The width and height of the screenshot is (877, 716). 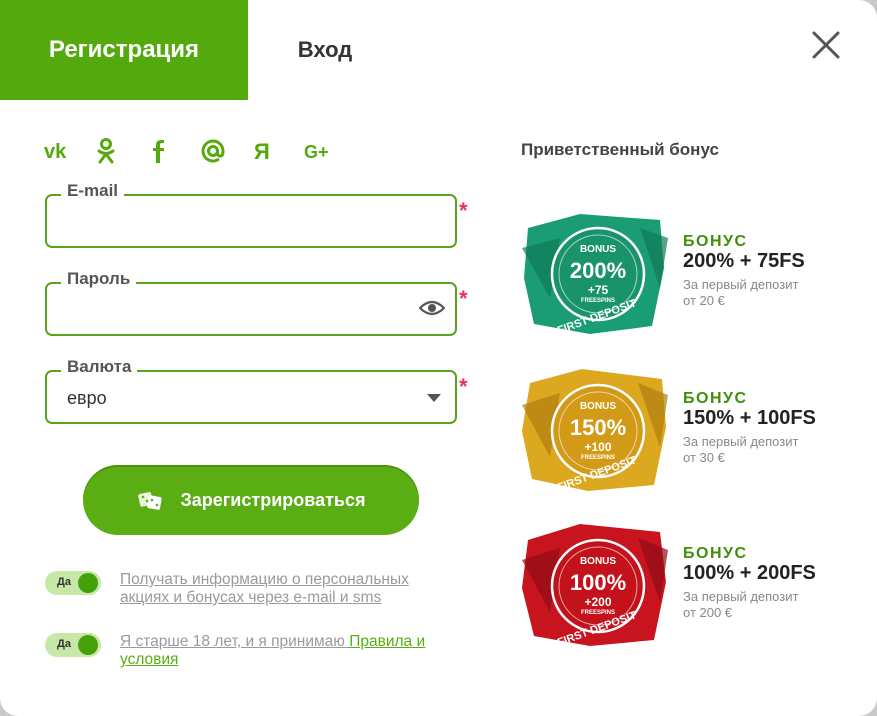 I want to click on facebook-icon, so click(x=170, y=151).